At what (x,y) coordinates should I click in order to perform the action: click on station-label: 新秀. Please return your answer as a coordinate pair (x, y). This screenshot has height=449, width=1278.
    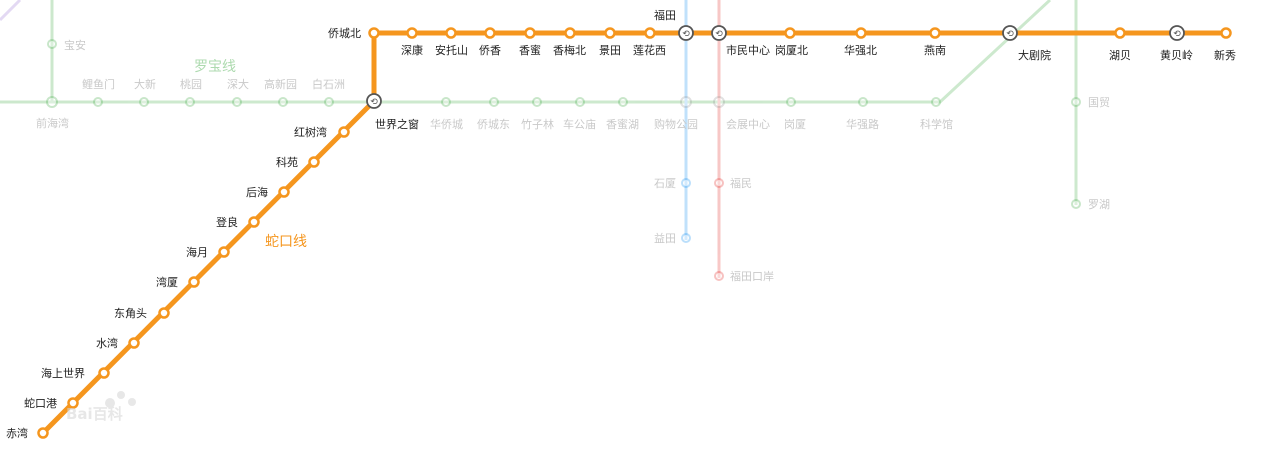
    Looking at the image, I should click on (1225, 55).